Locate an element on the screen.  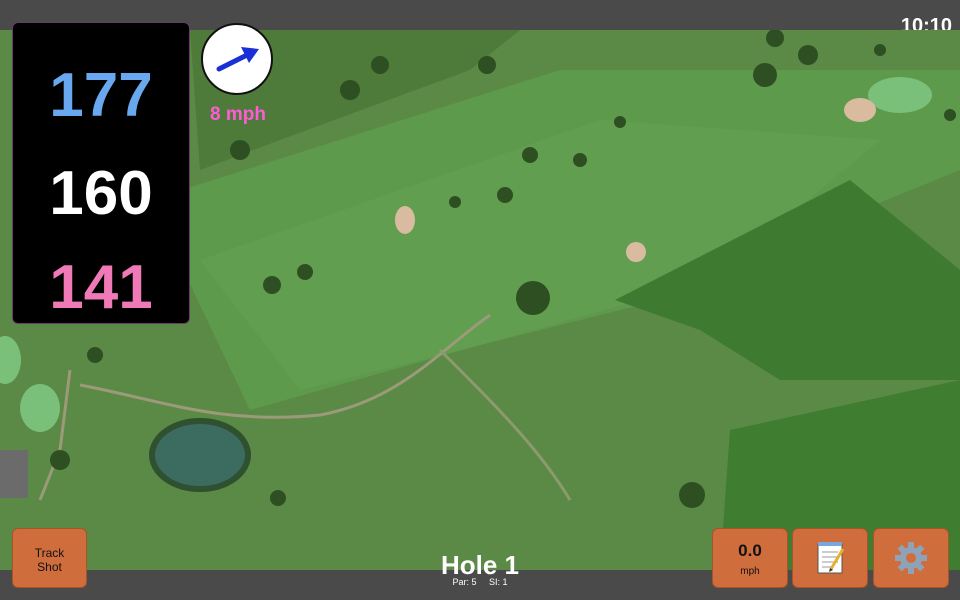
wind-direction-arrow-icon is located at coordinates (237, 59).